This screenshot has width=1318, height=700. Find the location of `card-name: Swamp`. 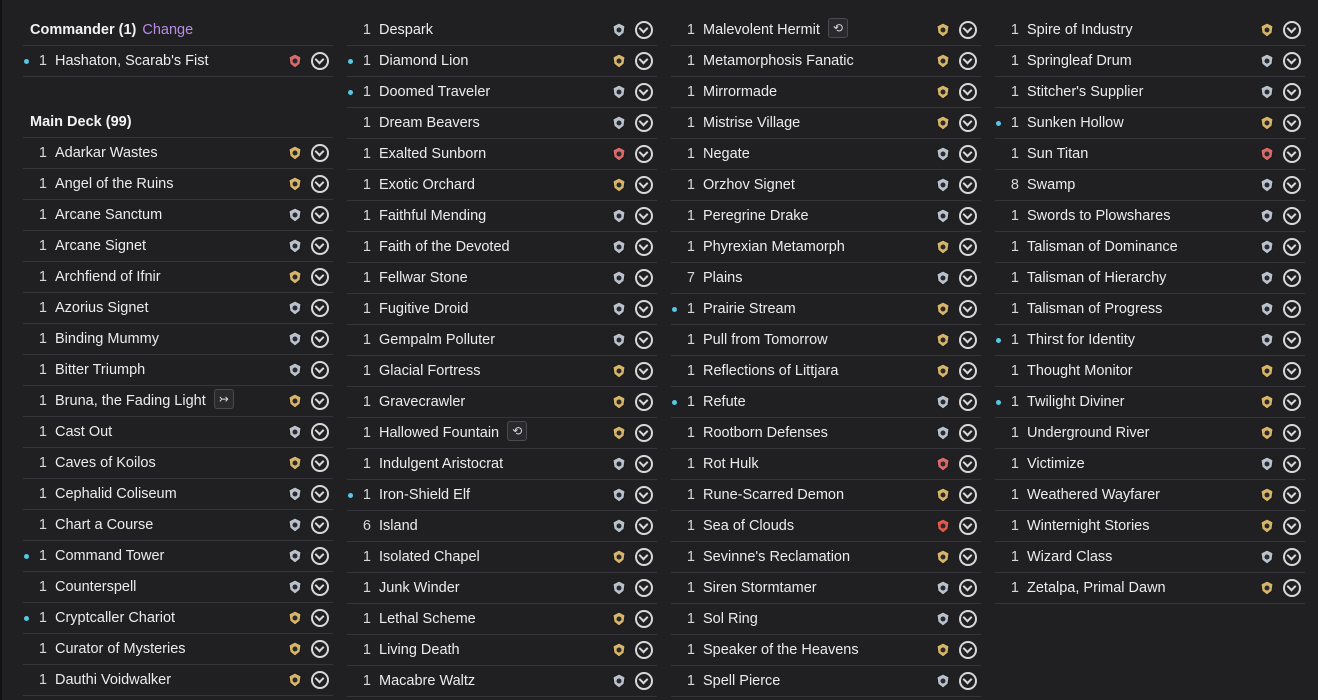

card-name: Swamp is located at coordinates (1051, 185).